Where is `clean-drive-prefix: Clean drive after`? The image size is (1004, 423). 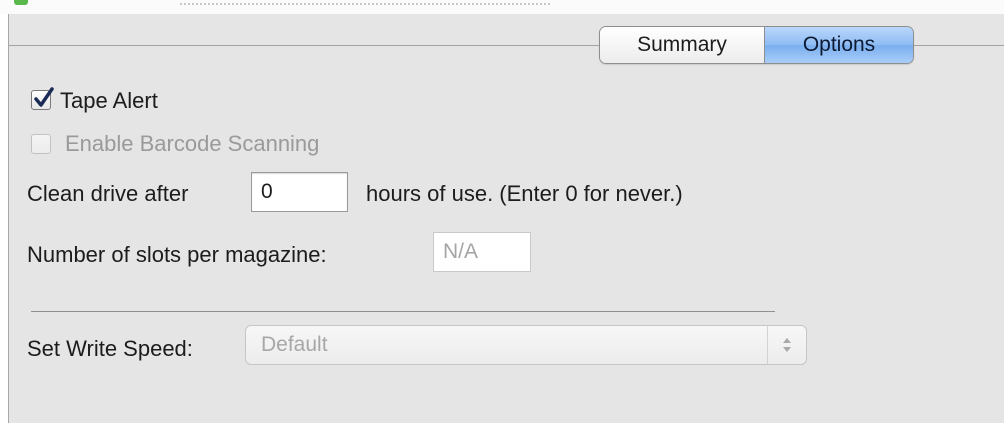
clean-drive-prefix: Clean drive after is located at coordinates (108, 193).